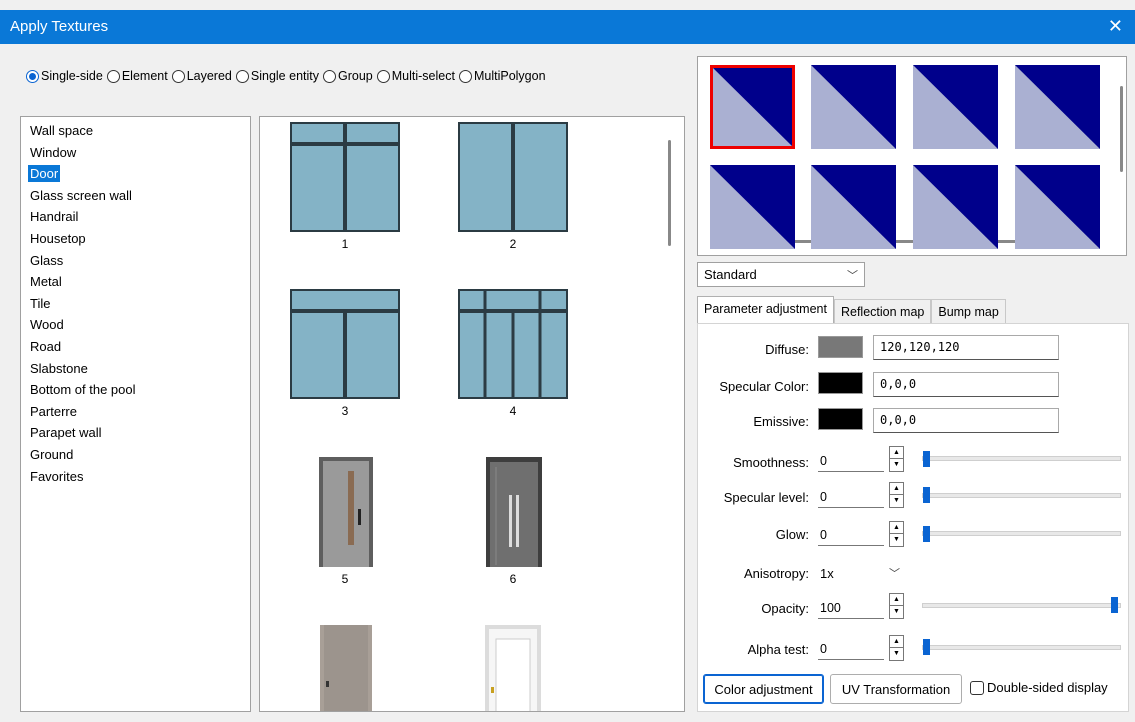  What do you see at coordinates (348, 76) in the screenshot?
I see `radio-group: Group` at bounding box center [348, 76].